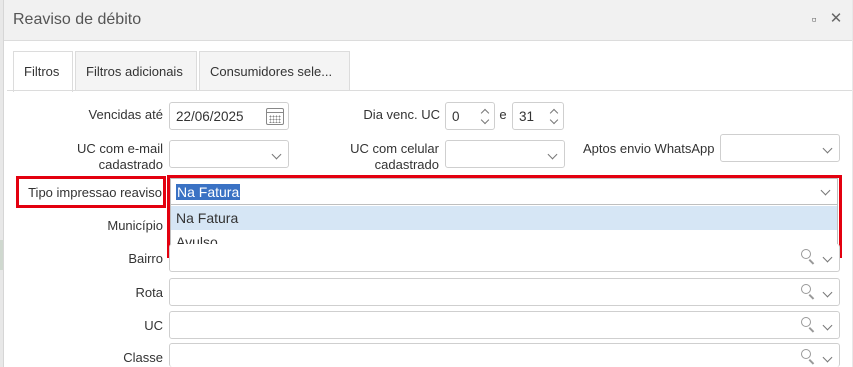 The width and height of the screenshot is (853, 367). What do you see at coordinates (130, 164) in the screenshot?
I see `uc-email-label-line2: cadastrado` at bounding box center [130, 164].